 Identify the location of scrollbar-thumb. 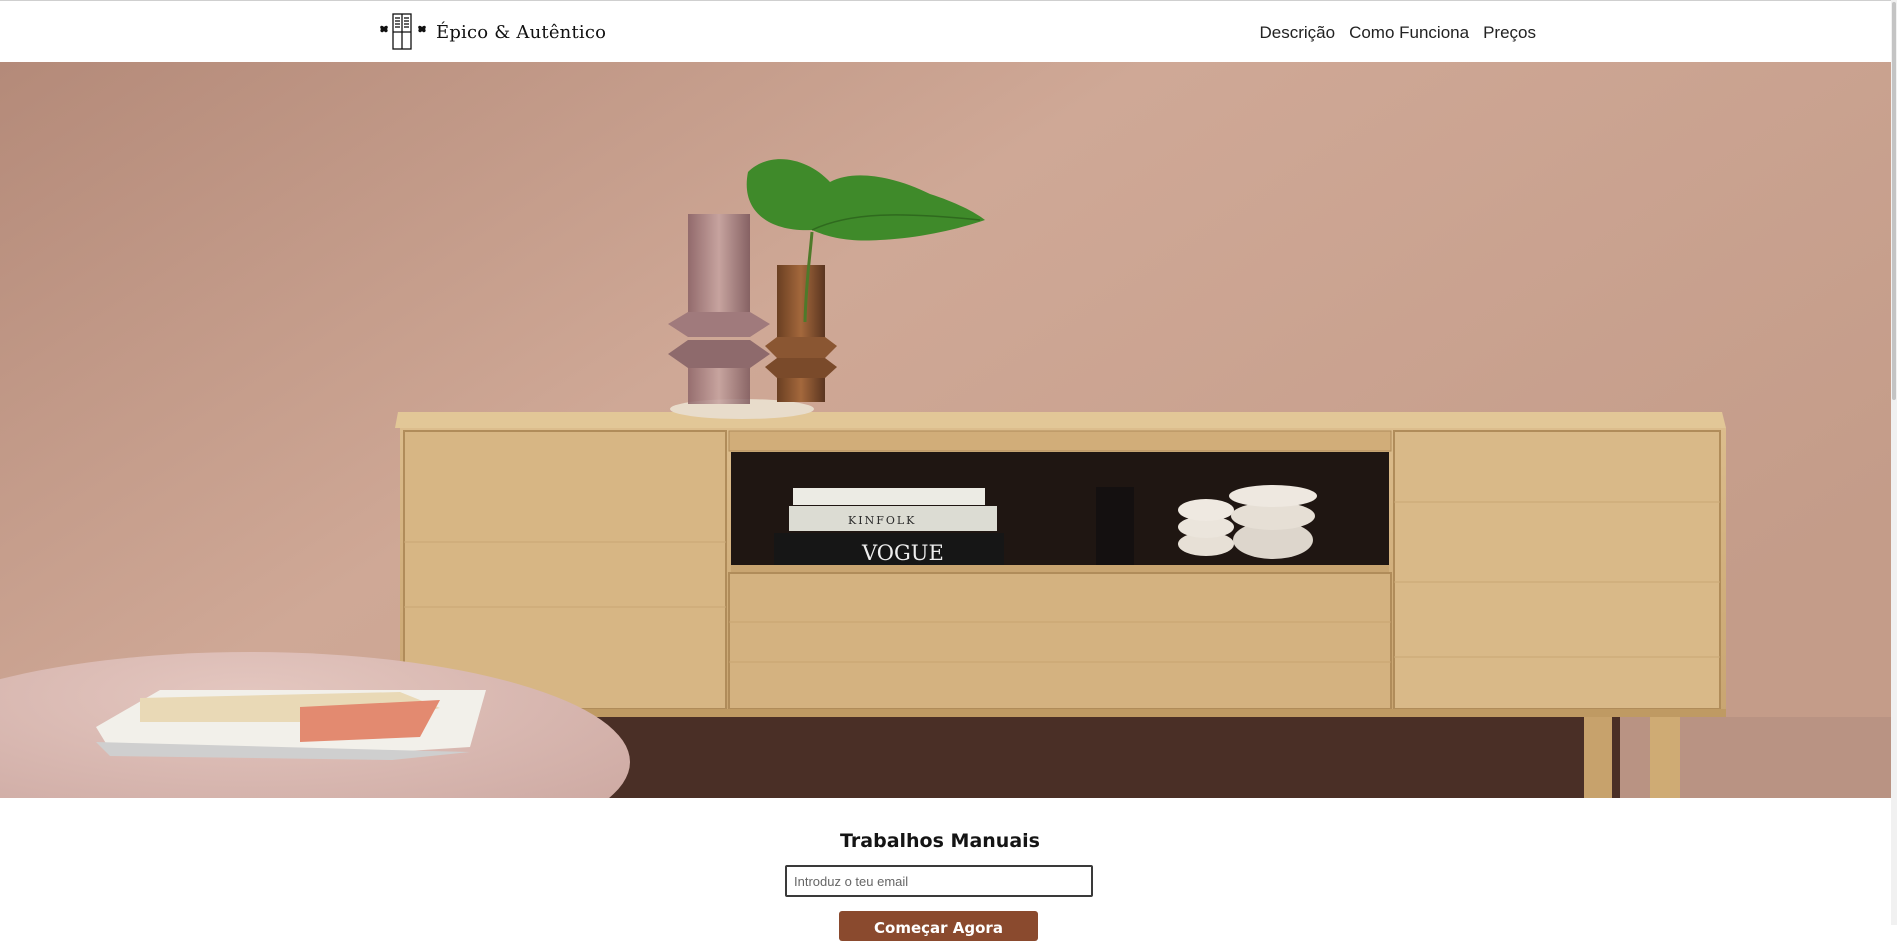
(1894, 201).